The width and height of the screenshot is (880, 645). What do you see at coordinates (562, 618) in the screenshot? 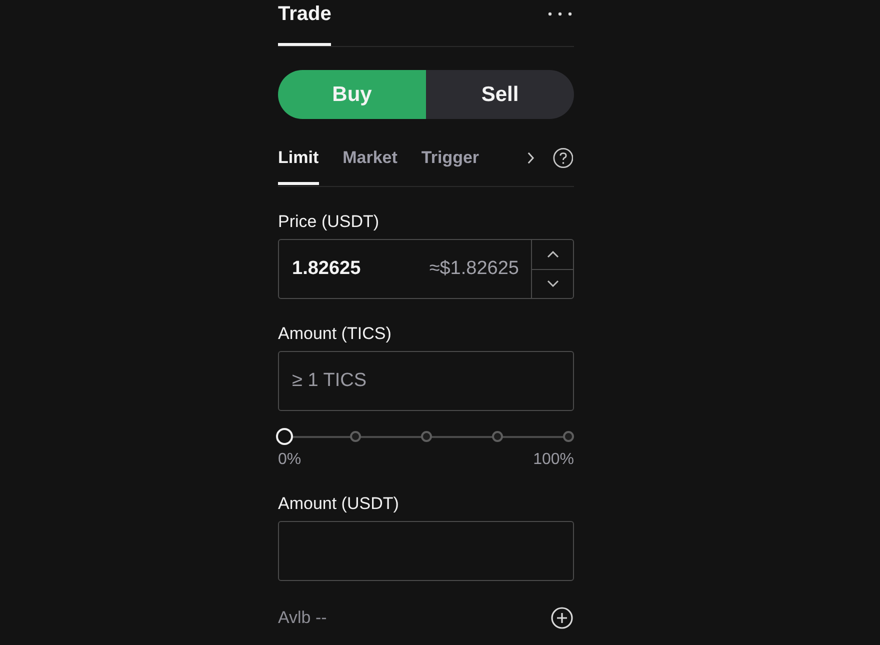
I see `plus-circle-icon` at bounding box center [562, 618].